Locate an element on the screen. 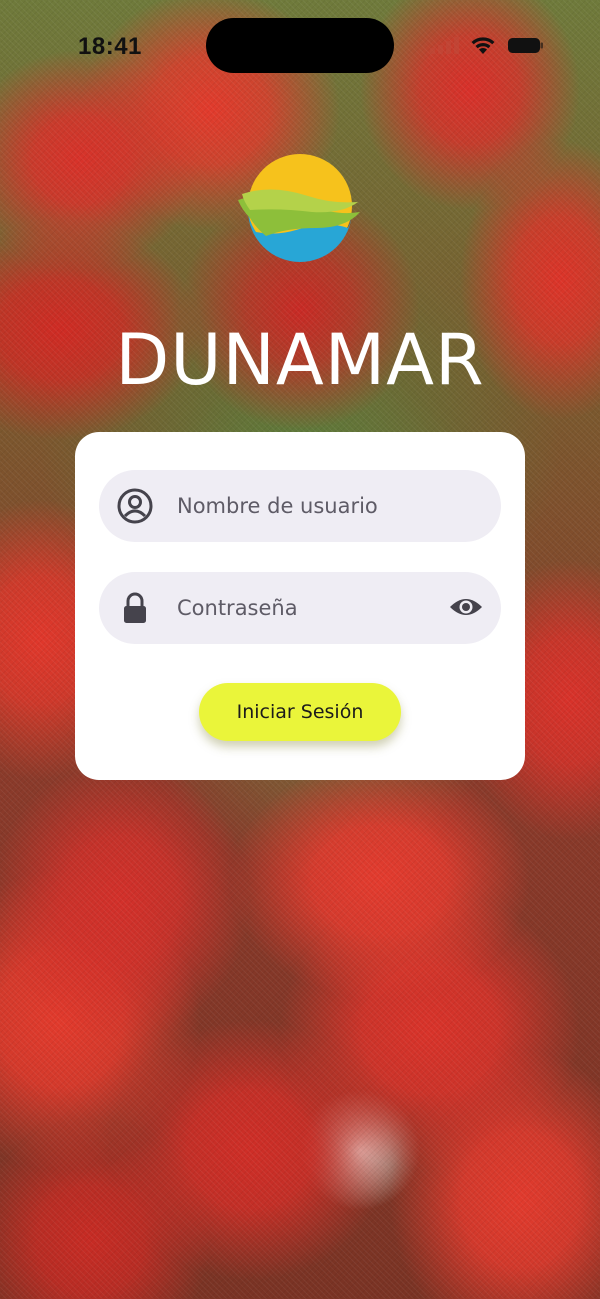  dynamic-island is located at coordinates (300, 45).